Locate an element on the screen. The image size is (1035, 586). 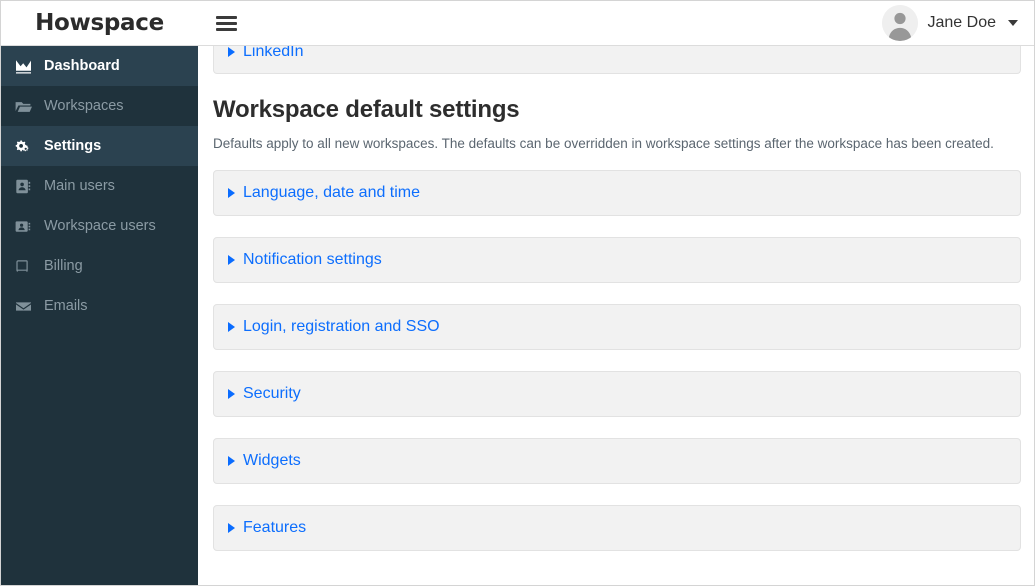
user-name-label: Jane Doe is located at coordinates (962, 22).